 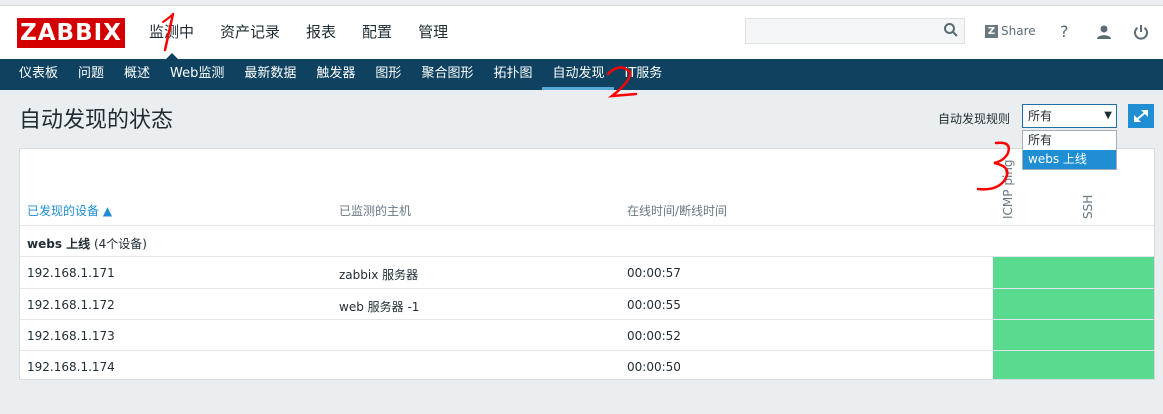 What do you see at coordinates (69, 210) in the screenshot?
I see `column-device: 已发现的设备 ▲` at bounding box center [69, 210].